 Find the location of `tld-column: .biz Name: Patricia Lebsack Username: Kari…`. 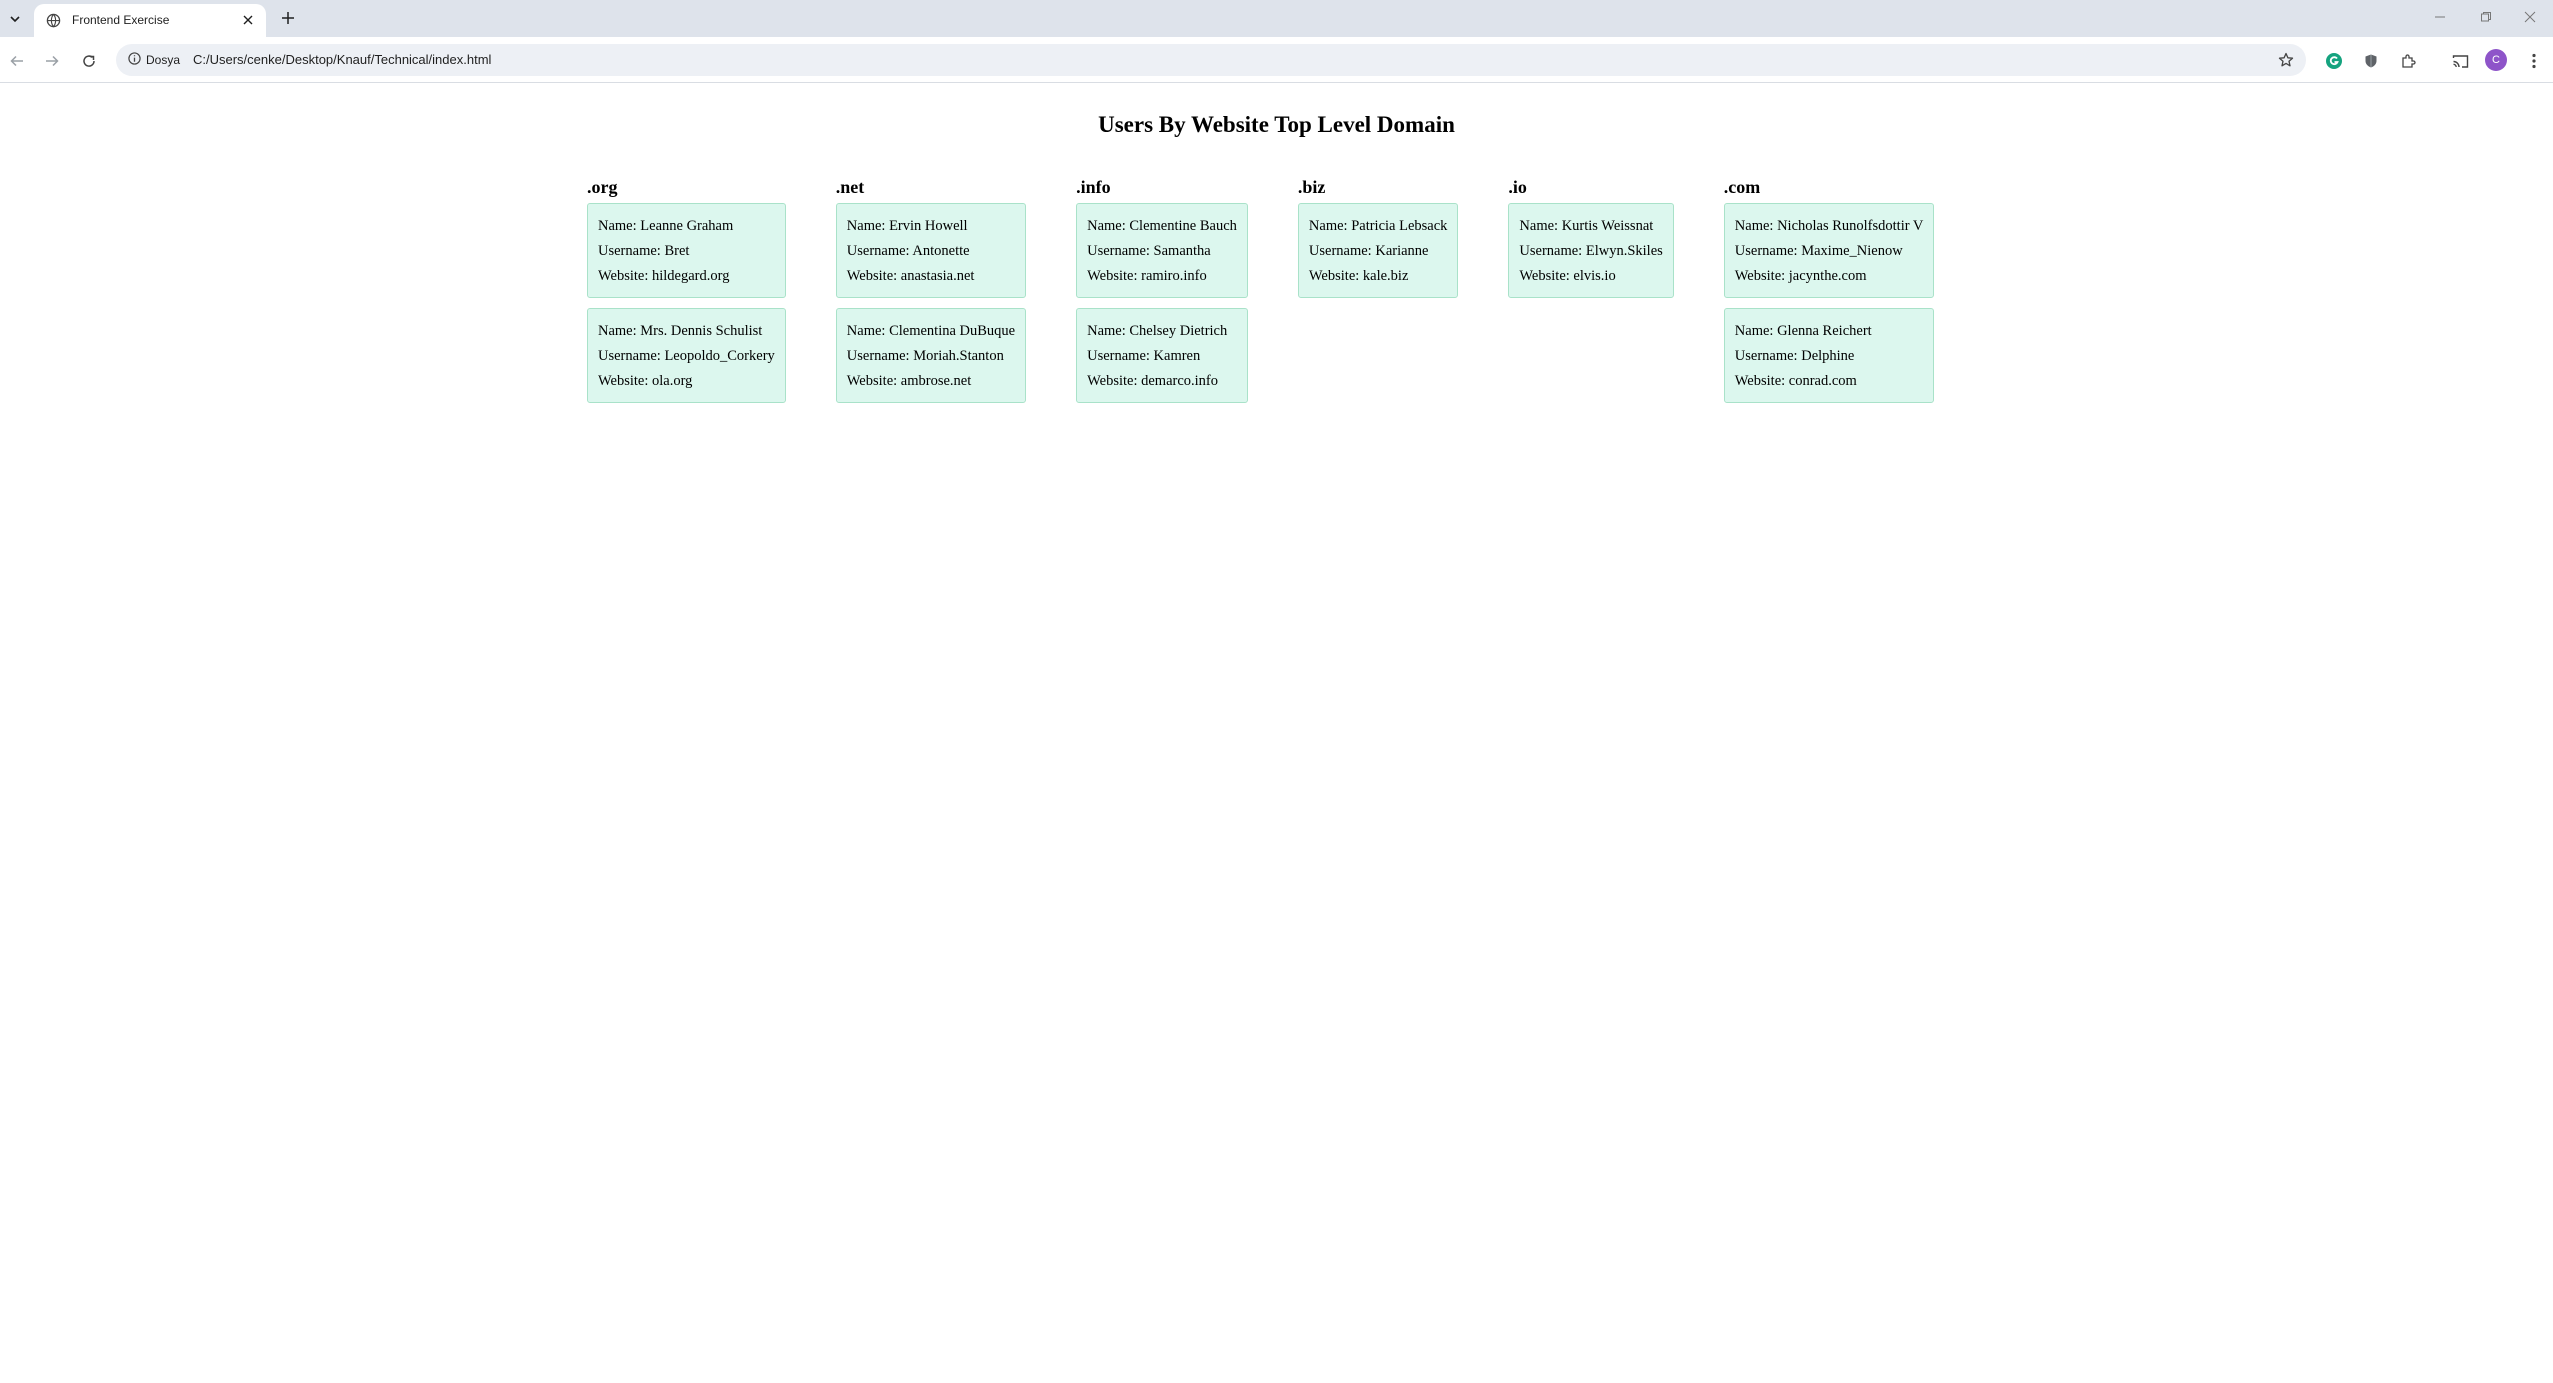

tld-column: .biz Name: Patricia Lebsack Username: Kari… is located at coordinates (1378, 242).